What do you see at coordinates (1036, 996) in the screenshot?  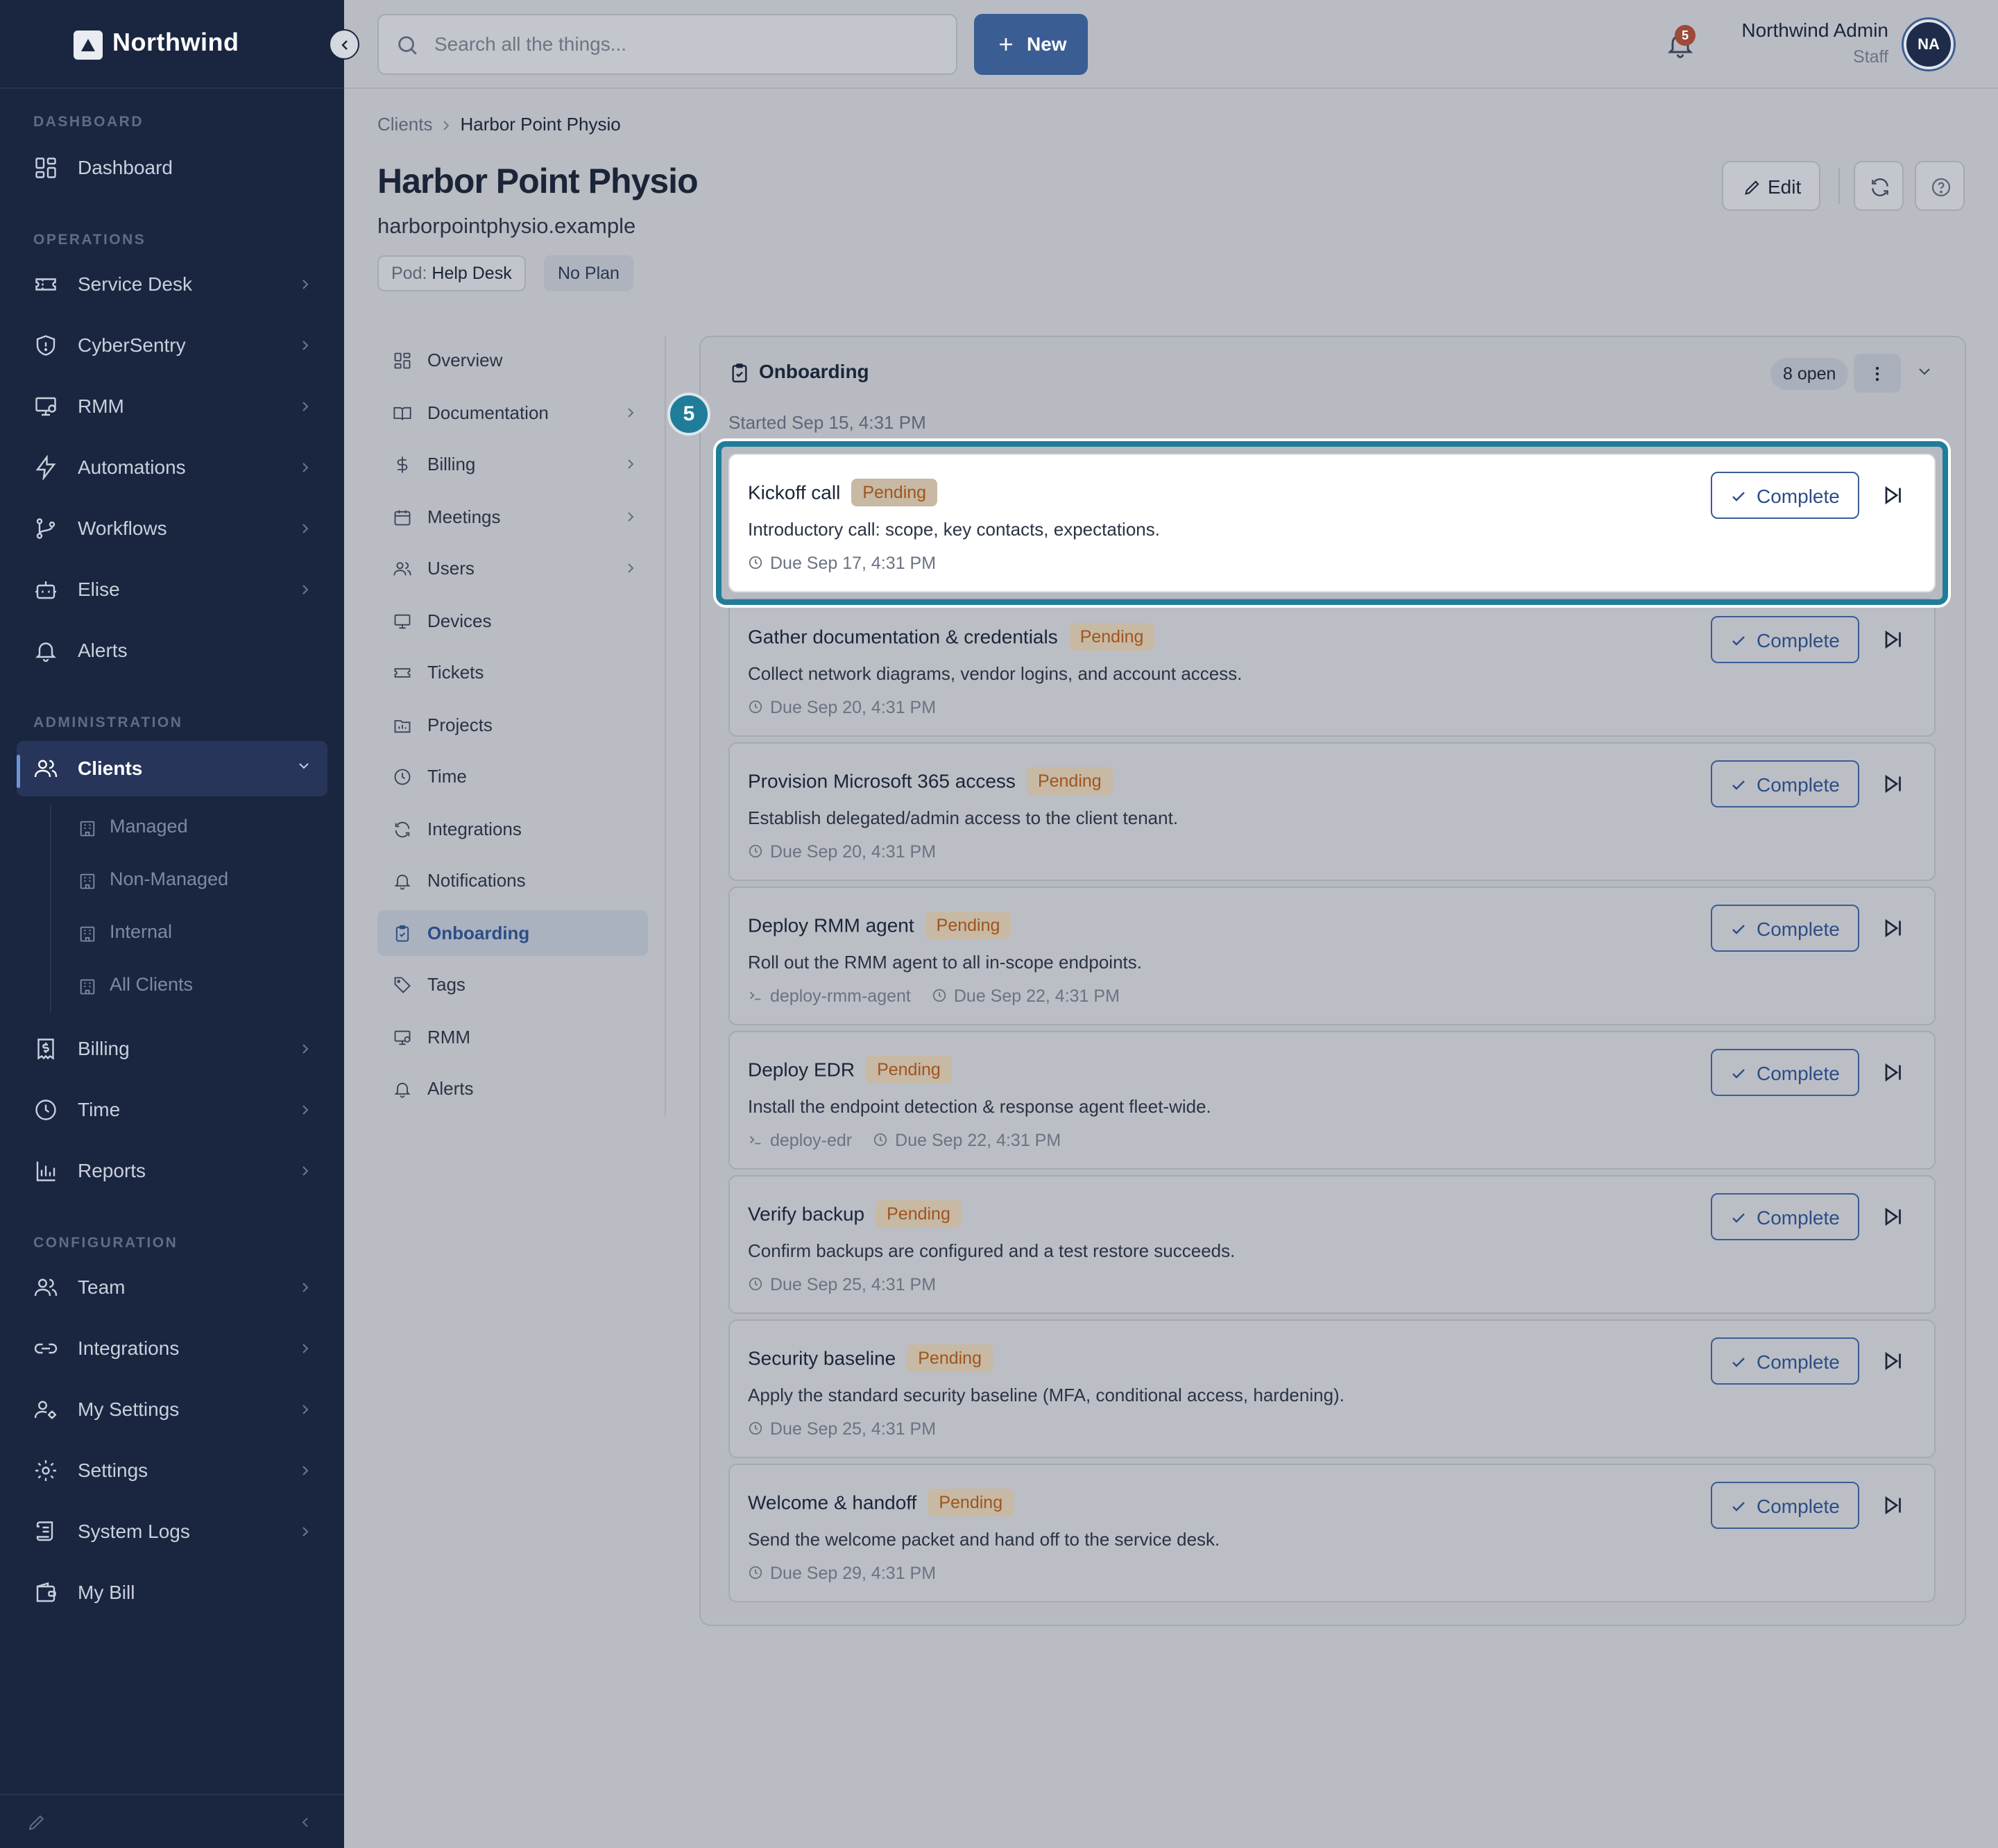 I see `due-date-text: Due Sep 22, 4:31 PM` at bounding box center [1036, 996].